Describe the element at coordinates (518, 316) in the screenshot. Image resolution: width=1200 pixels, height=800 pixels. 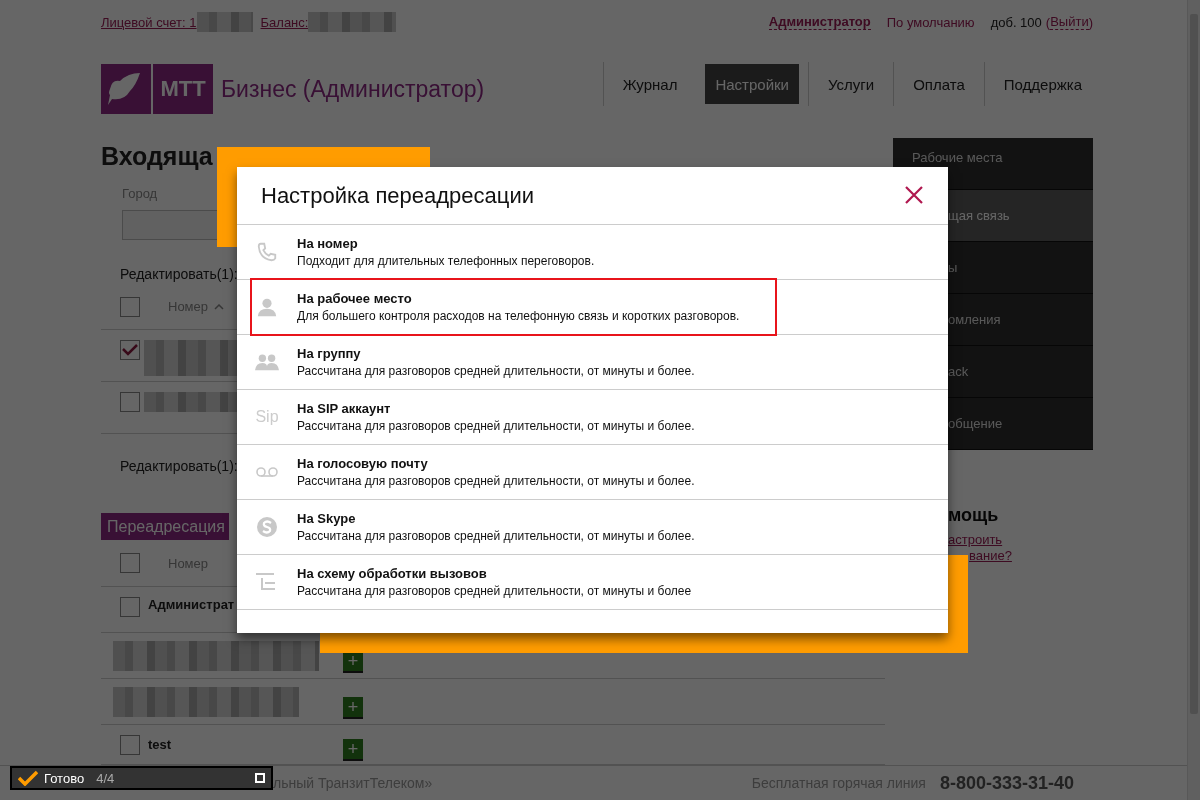
I see `option-description: Для большего контроля расходов на телефонную связь и коротких разговоров.` at that location.